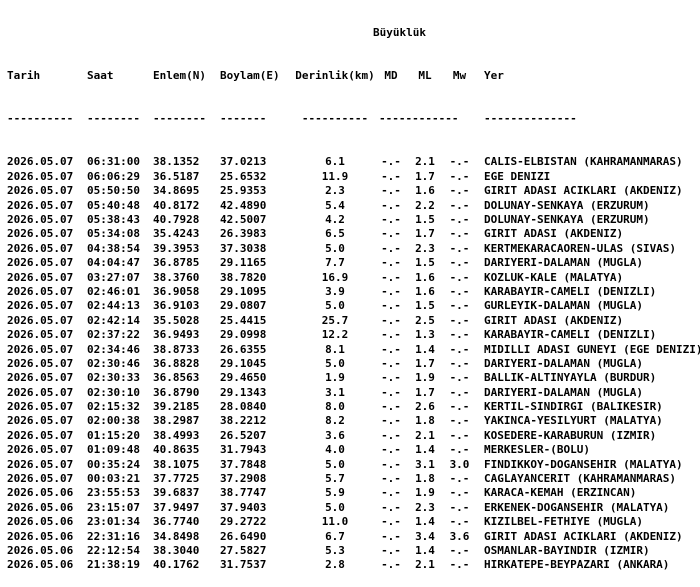  I want to click on event-depth: 3.9, so click(335, 291).